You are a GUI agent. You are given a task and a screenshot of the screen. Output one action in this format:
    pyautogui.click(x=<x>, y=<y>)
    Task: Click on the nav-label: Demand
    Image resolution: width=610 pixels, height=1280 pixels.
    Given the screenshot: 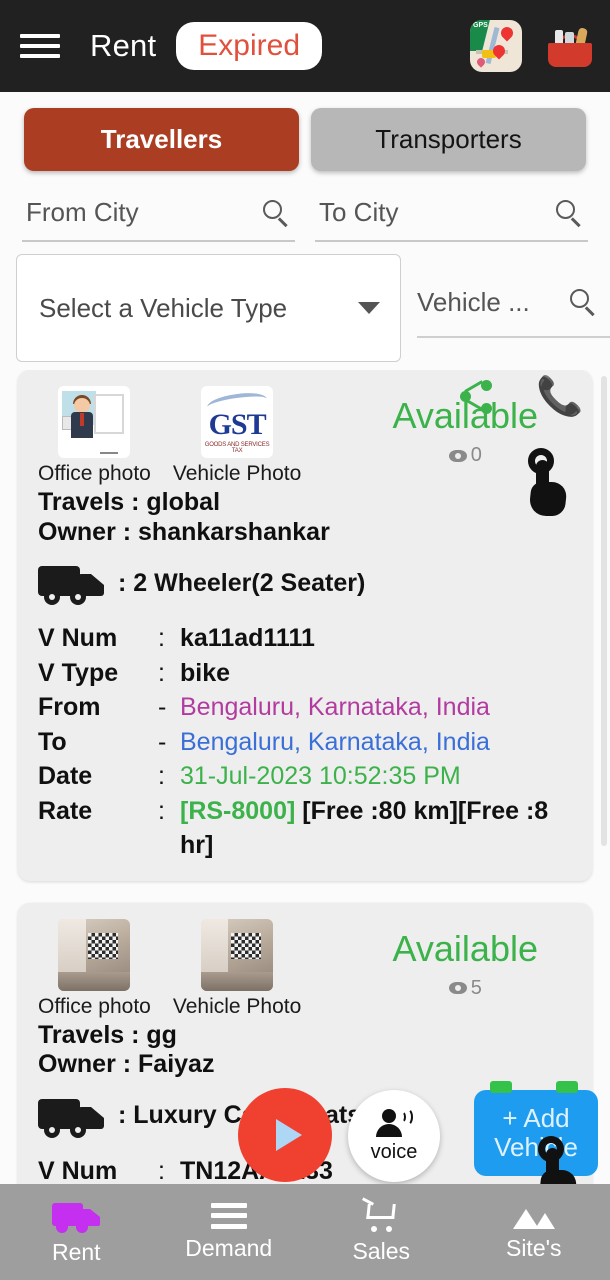 What is the action you would take?
    pyautogui.click(x=229, y=1247)
    